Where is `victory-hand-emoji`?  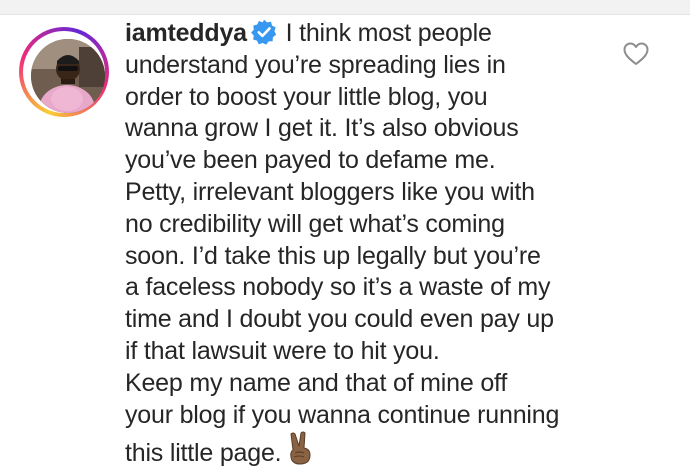 victory-hand-emoji is located at coordinates (300, 448).